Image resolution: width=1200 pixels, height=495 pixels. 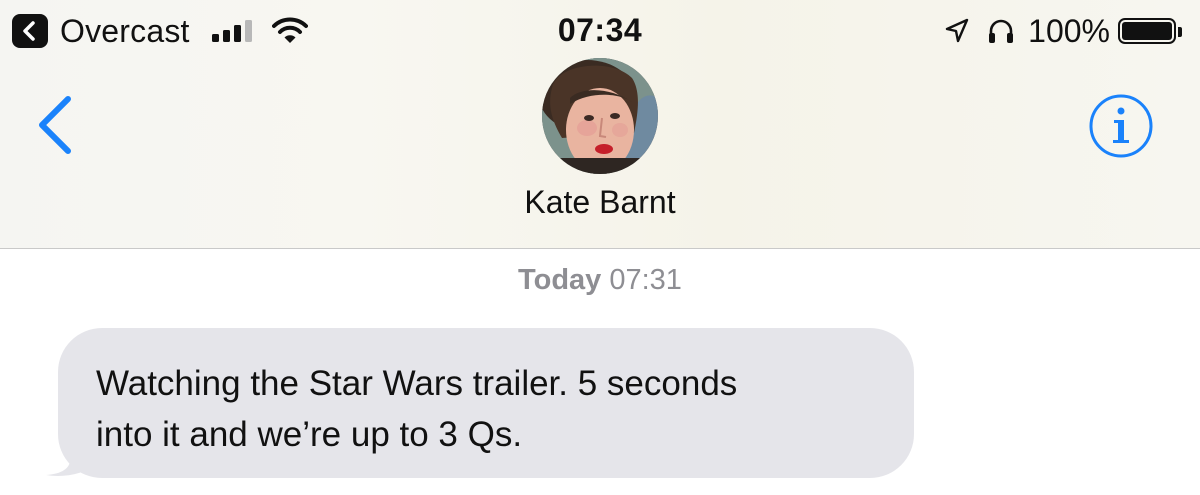 What do you see at coordinates (645, 280) in the screenshot?
I see `timestamp-time: 07:31` at bounding box center [645, 280].